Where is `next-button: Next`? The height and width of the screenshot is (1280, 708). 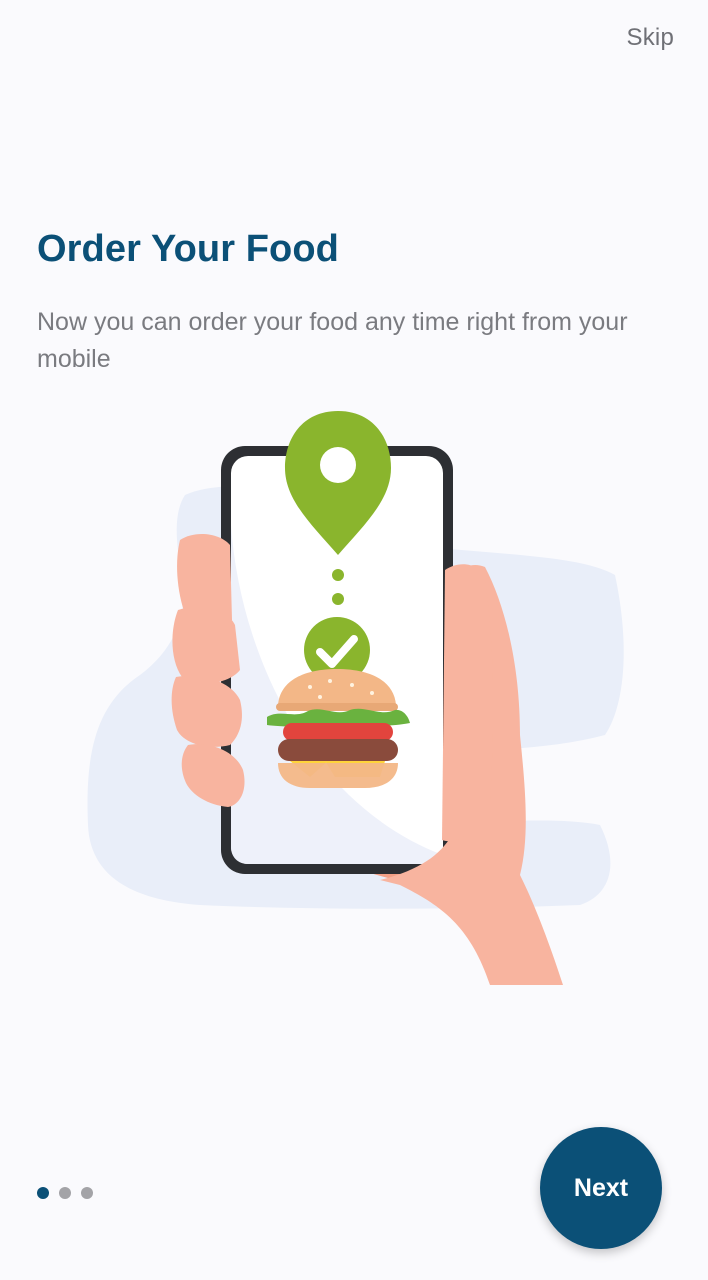 next-button: Next is located at coordinates (601, 1188).